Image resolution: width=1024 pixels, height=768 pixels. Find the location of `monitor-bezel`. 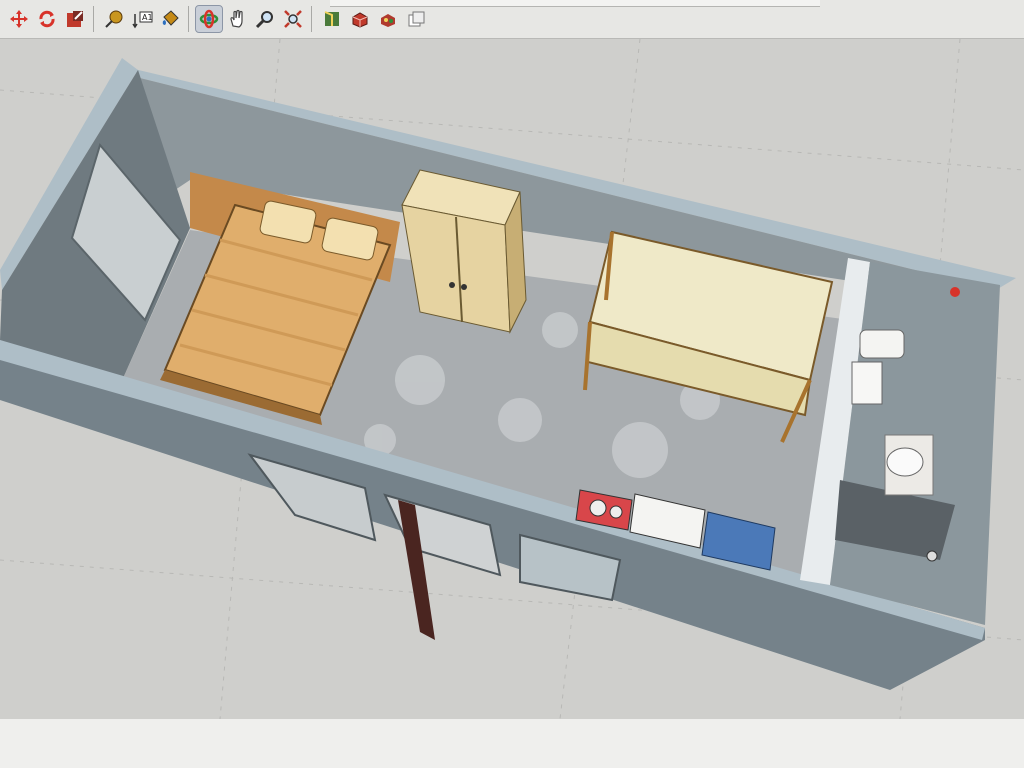

monitor-bezel is located at coordinates (512, 743).